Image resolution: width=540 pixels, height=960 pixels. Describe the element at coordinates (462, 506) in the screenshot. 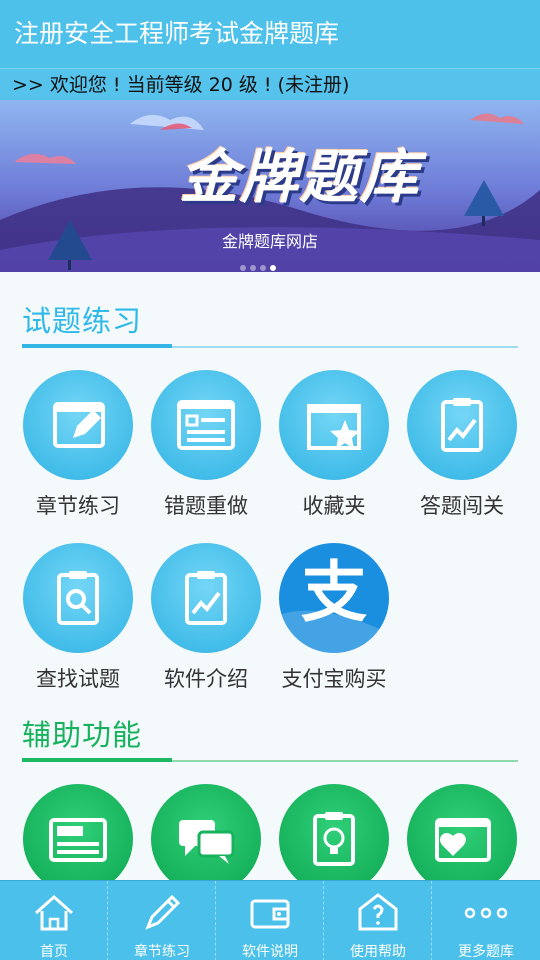

I see `tile-label: 答题闯关` at that location.